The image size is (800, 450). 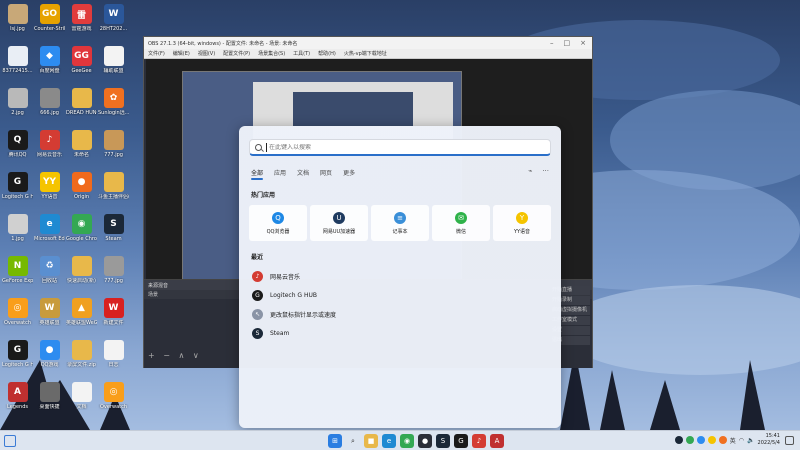 What do you see at coordinates (181, 53) in the screenshot?
I see `obs-menu-item: 编辑(E)` at bounding box center [181, 53].